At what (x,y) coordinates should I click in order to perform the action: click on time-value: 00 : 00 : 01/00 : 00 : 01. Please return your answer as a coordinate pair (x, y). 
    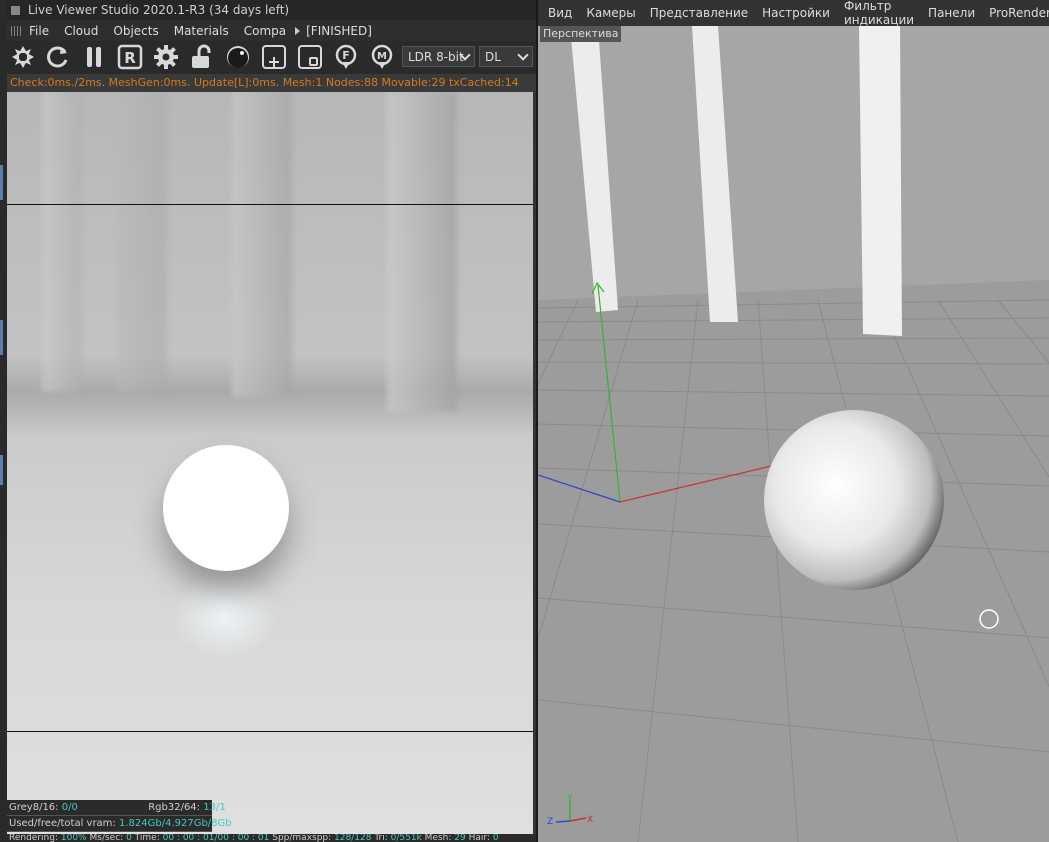
    Looking at the image, I should click on (216, 838).